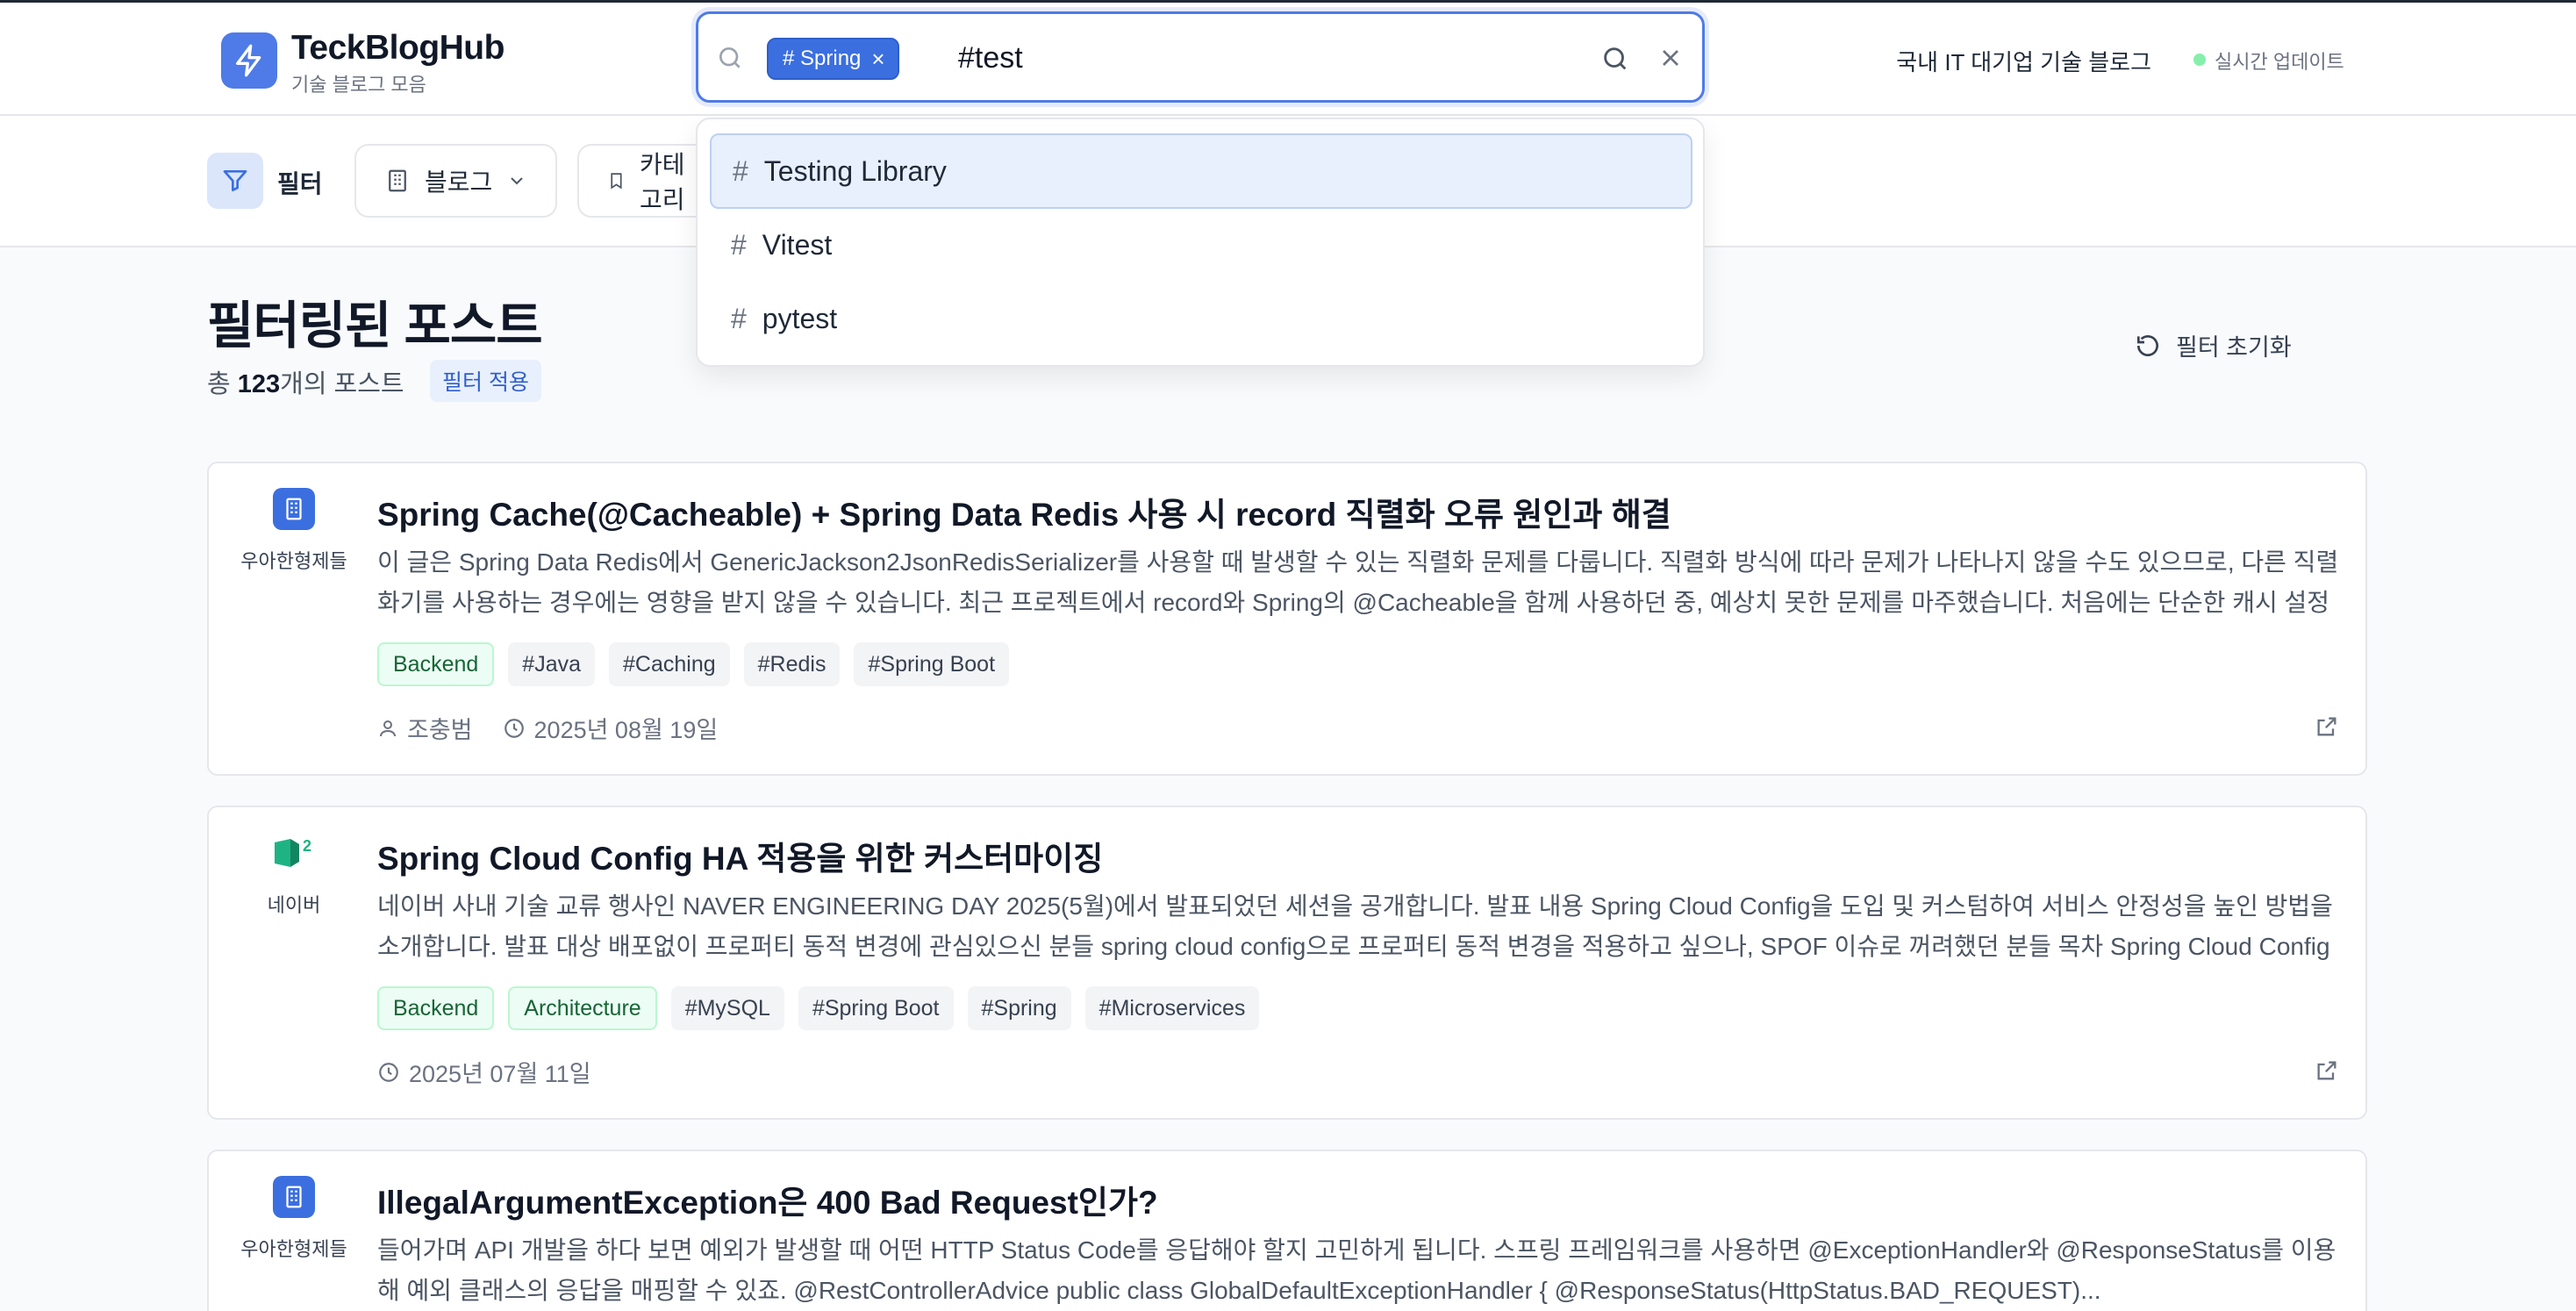 The height and width of the screenshot is (1311, 2576). Describe the element at coordinates (855, 171) in the screenshot. I see `suggestion-label: Testing Library` at that location.